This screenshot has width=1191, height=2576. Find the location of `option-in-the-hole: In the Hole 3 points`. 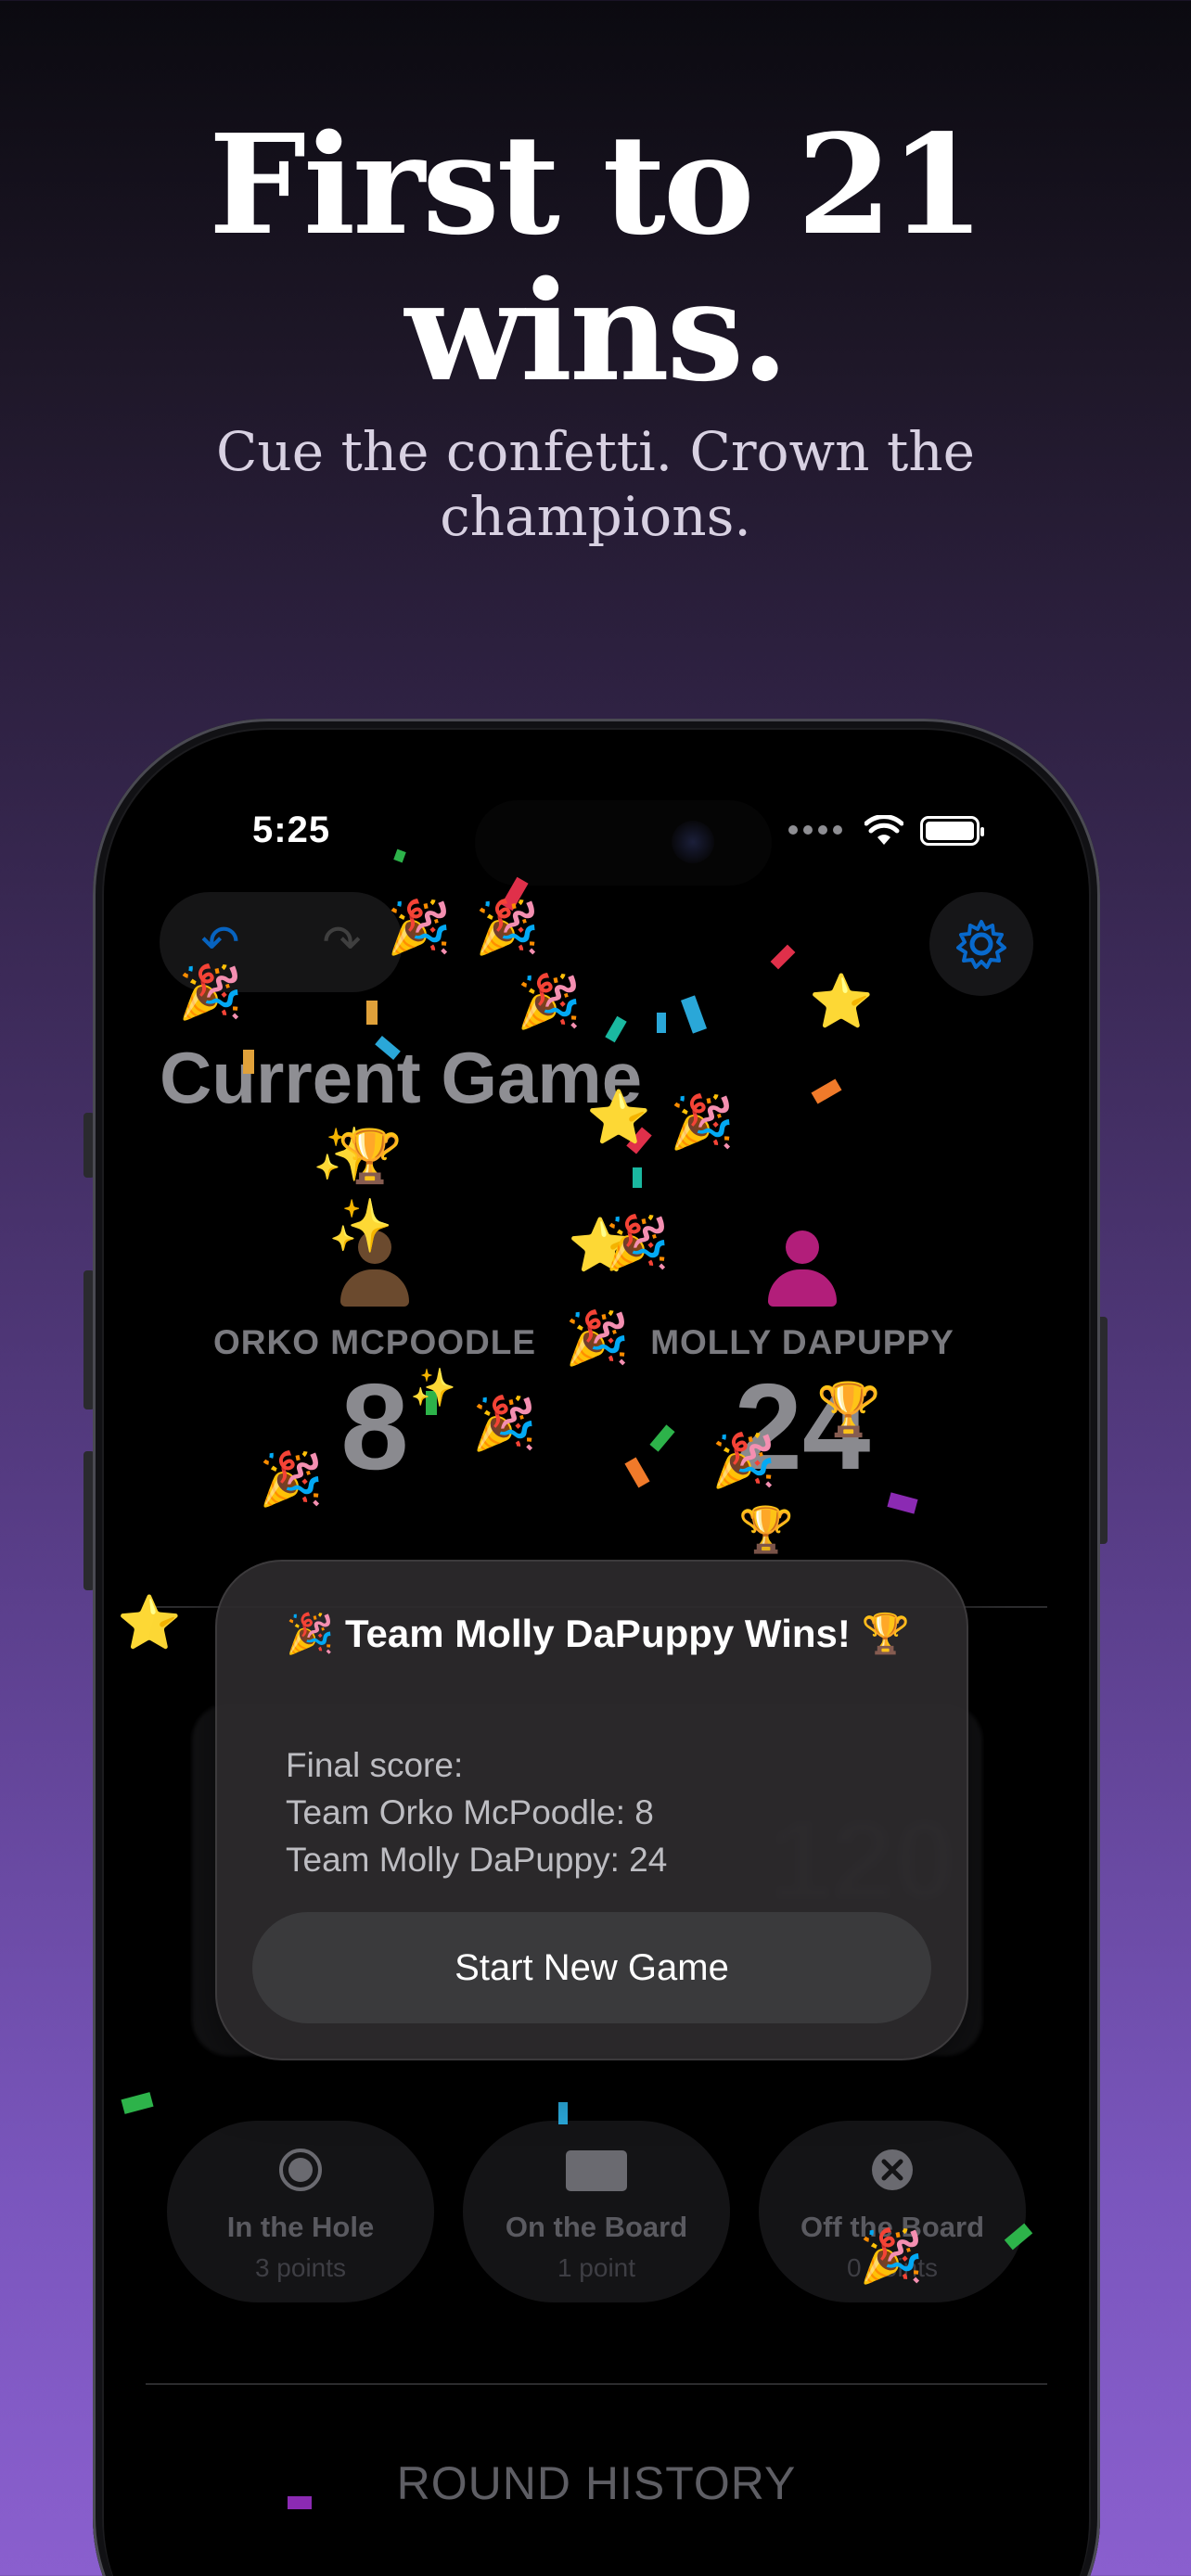

option-in-the-hole: In the Hole 3 points is located at coordinates (300, 2211).